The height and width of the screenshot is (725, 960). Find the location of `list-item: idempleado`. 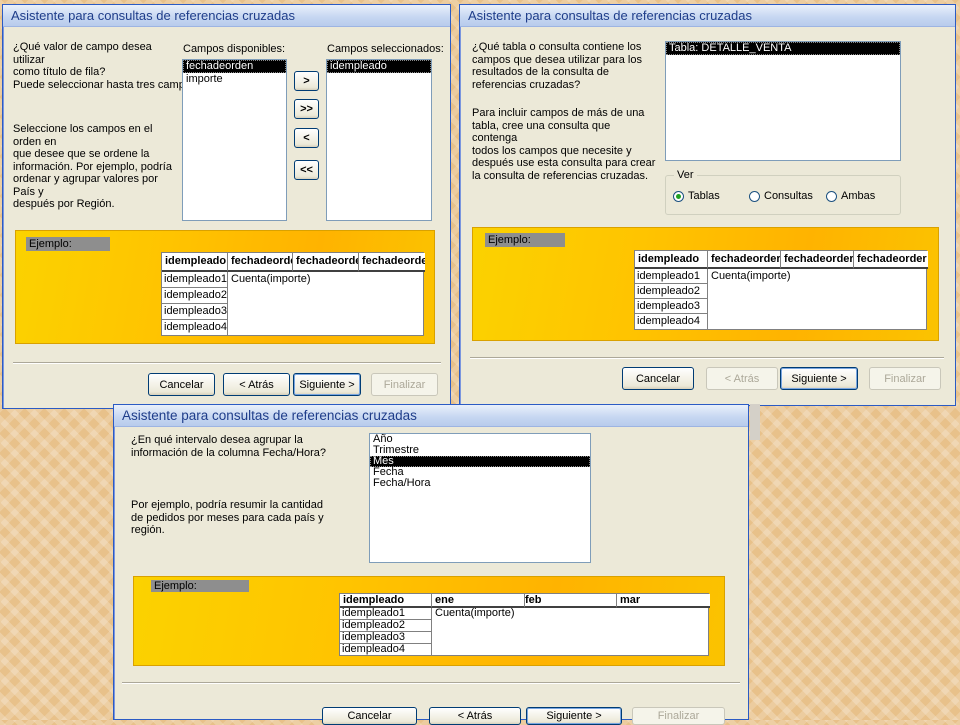

list-item: idempleado is located at coordinates (379, 66).